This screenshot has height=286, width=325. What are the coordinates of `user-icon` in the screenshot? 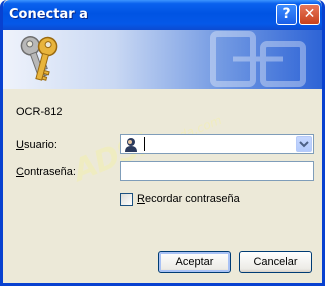 It's located at (131, 145).